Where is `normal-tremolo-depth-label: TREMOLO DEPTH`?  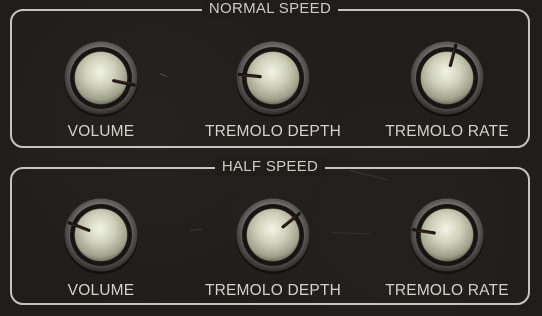
normal-tremolo-depth-label: TREMOLO DEPTH is located at coordinates (273, 131).